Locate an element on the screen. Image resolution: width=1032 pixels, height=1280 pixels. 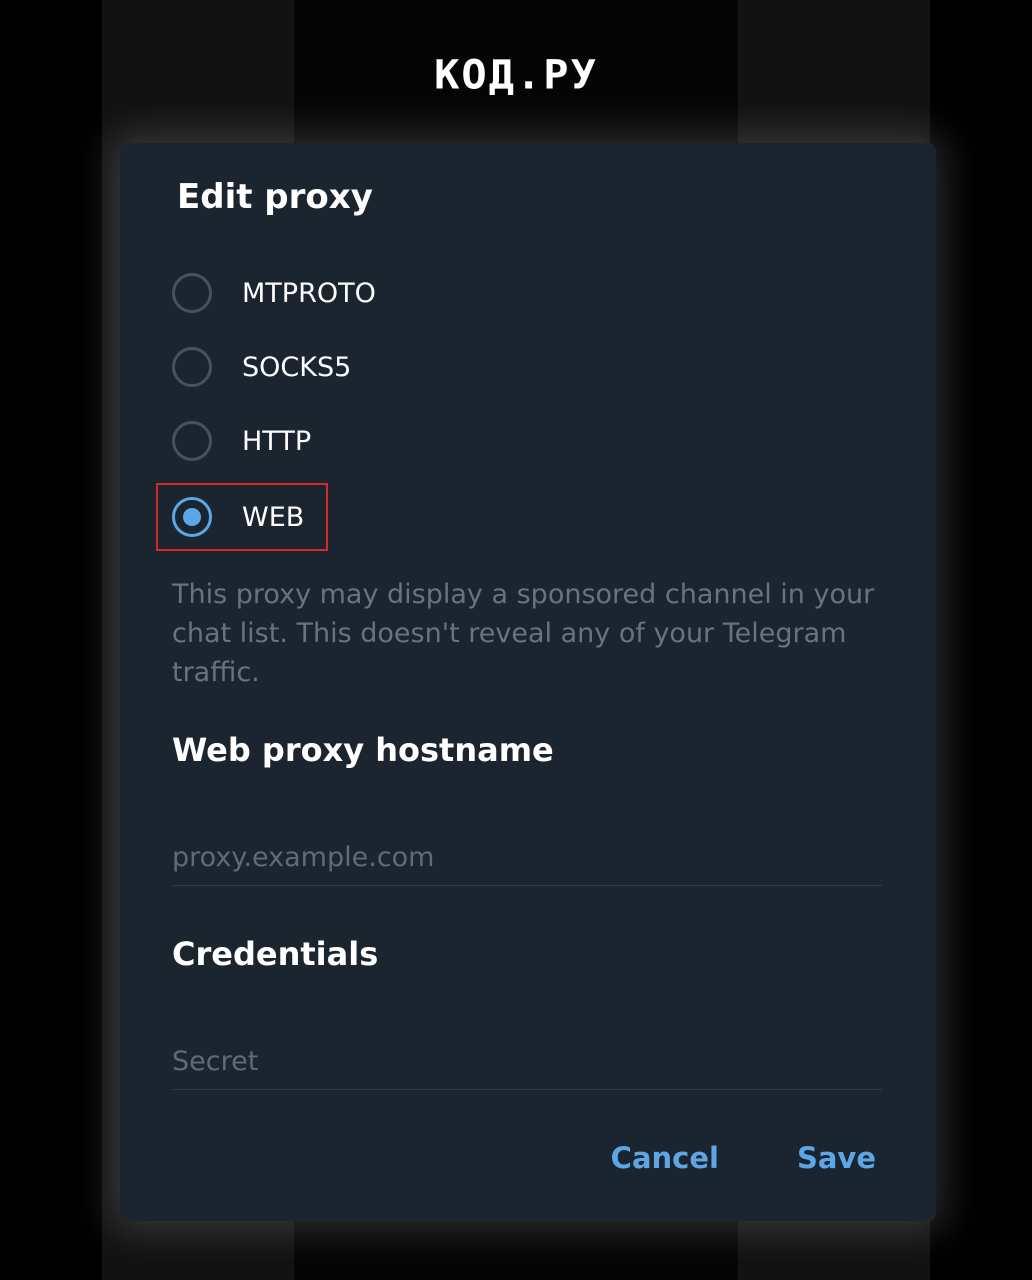
hostname-field is located at coordinates (527, 857).